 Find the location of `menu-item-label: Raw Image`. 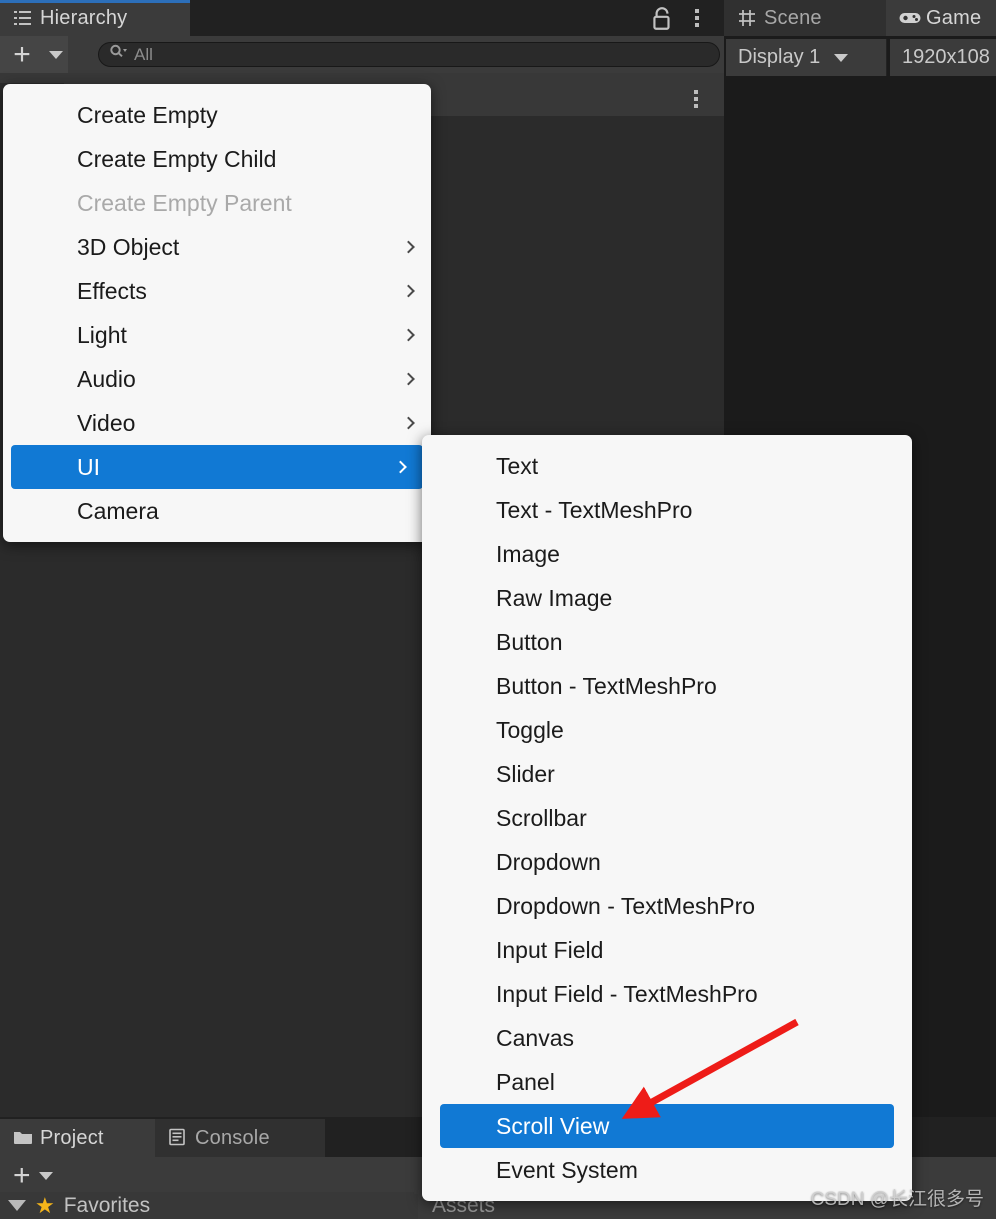

menu-item-label: Raw Image is located at coordinates (554, 597).